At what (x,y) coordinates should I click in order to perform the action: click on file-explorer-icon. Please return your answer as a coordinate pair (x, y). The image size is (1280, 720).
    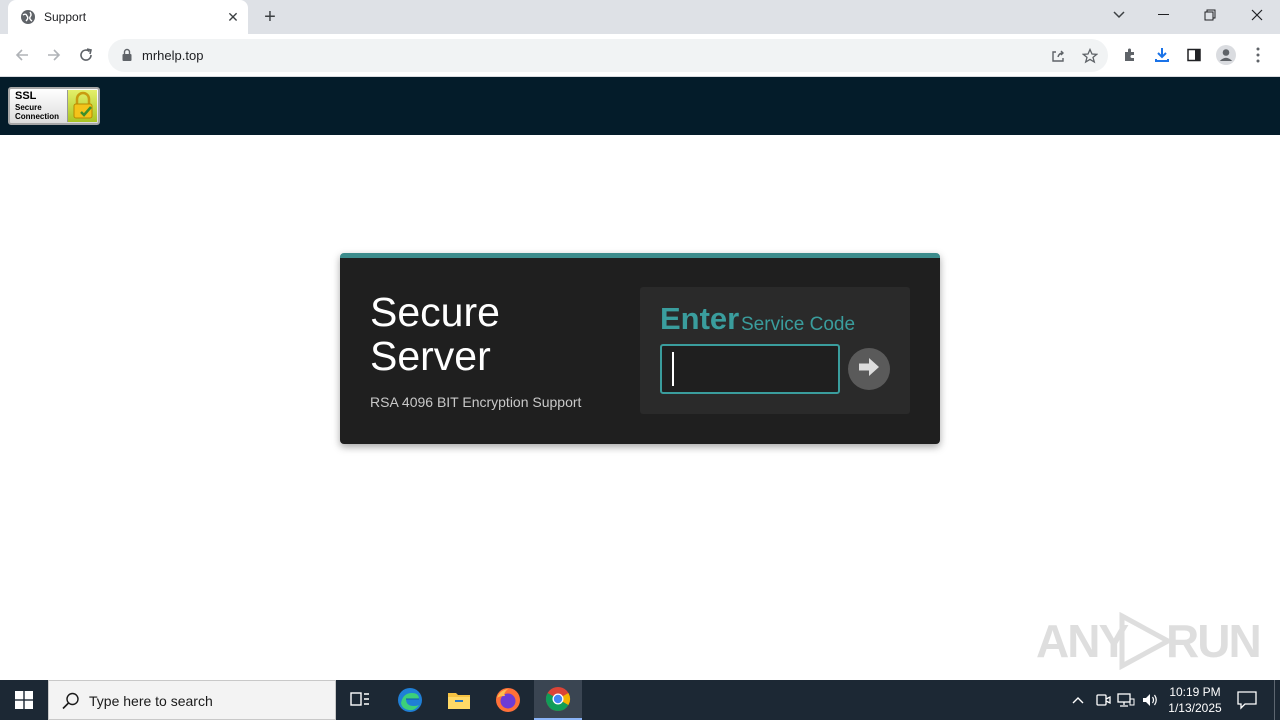
    Looking at the image, I should click on (459, 700).